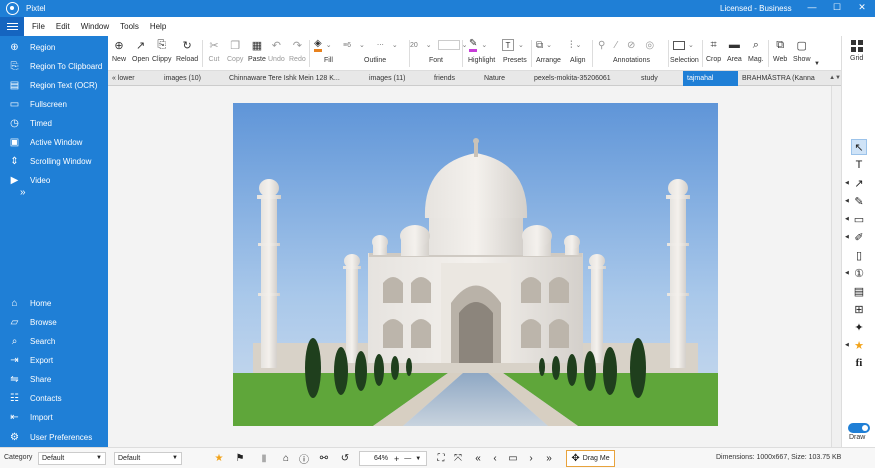  What do you see at coordinates (119, 51) in the screenshot?
I see `new-button: ⊕ New` at bounding box center [119, 51].